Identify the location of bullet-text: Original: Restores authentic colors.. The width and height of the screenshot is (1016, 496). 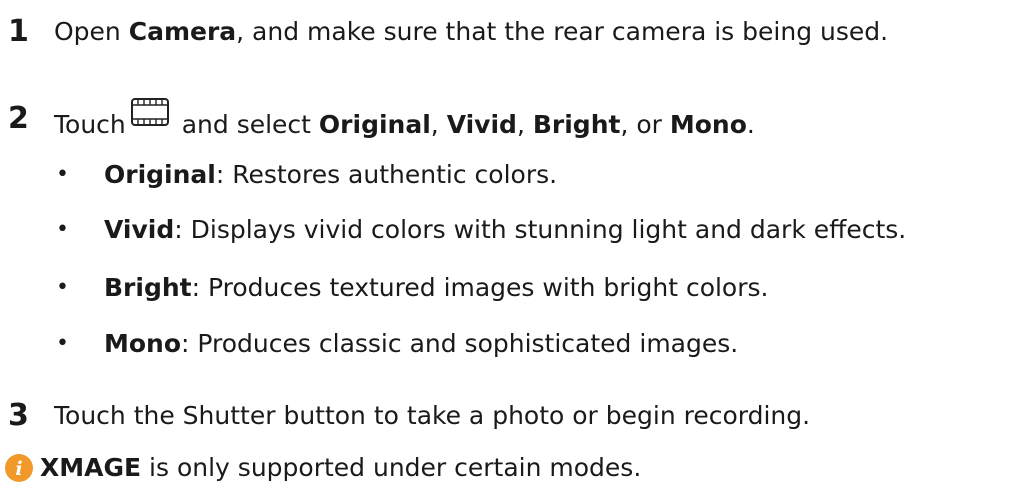
(331, 174).